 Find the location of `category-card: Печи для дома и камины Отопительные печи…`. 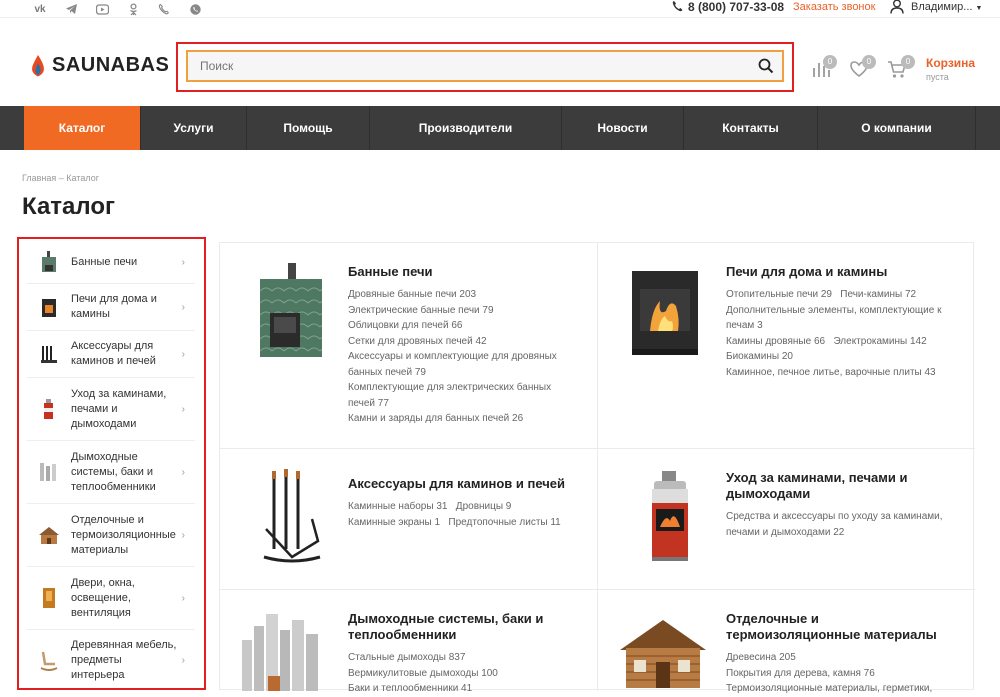

category-card: Печи для дома и камины Отопительные печи… is located at coordinates (786, 346).